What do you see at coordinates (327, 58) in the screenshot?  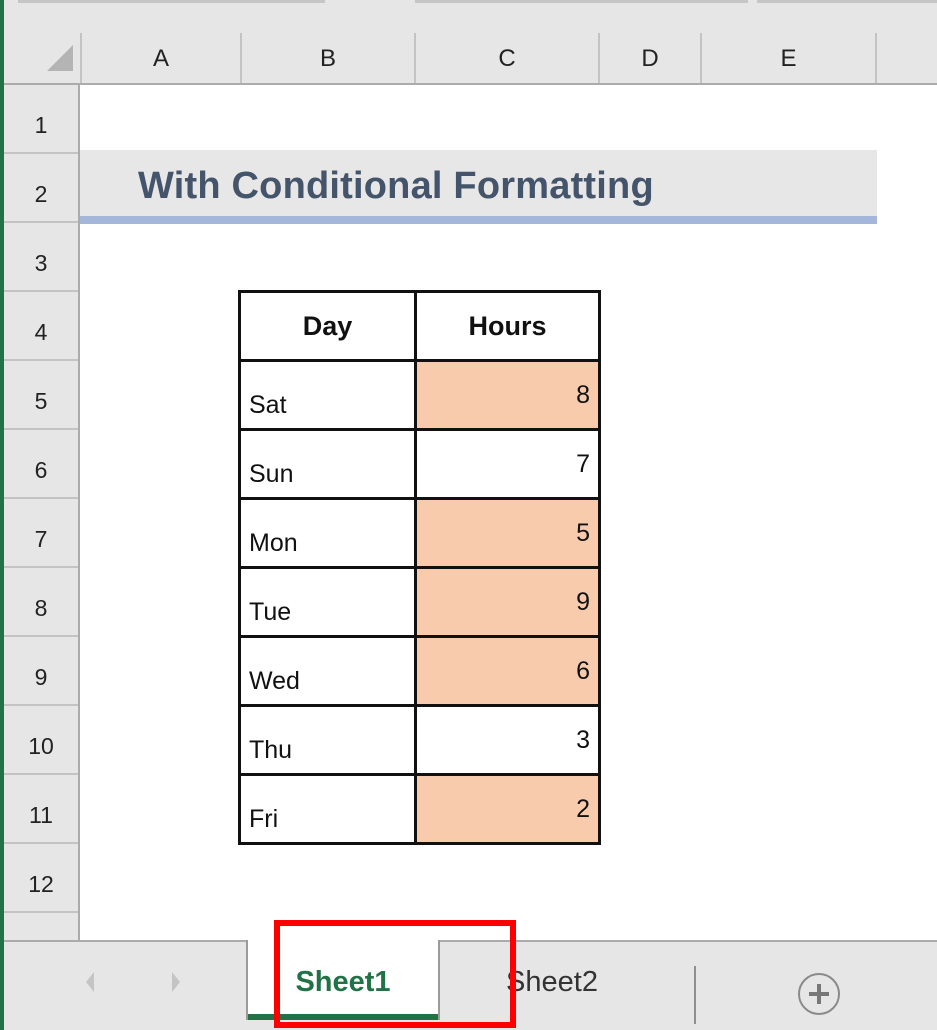 I see `column-header-b: B` at bounding box center [327, 58].